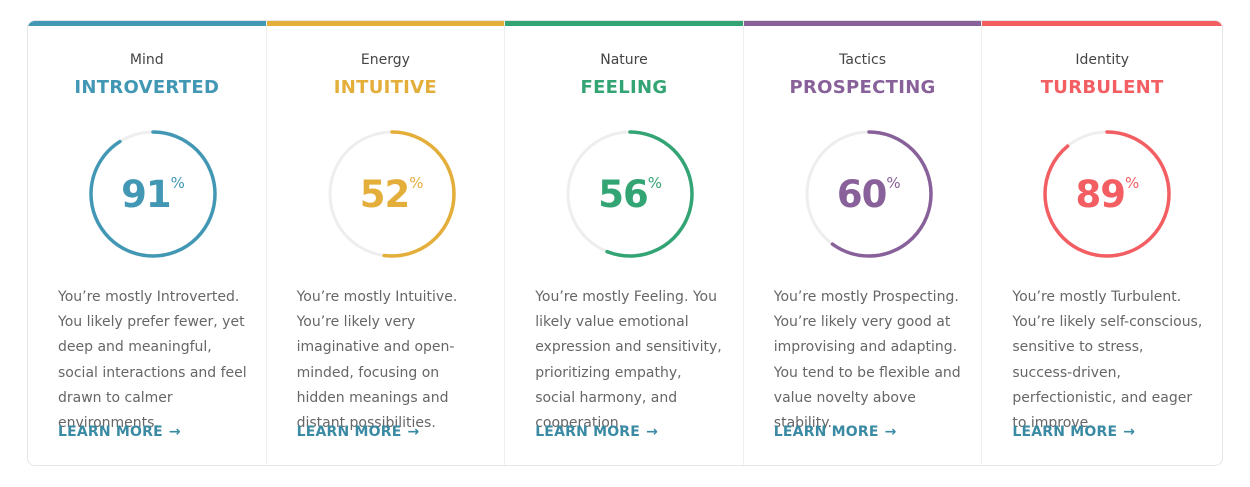 This screenshot has width=1250, height=487. Describe the element at coordinates (861, 194) in the screenshot. I see `percent-value: 60` at that location.